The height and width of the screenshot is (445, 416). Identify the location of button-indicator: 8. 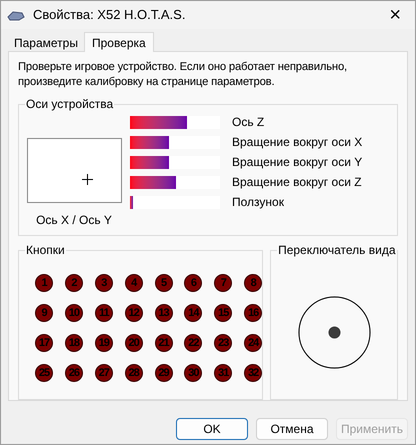
(253, 283).